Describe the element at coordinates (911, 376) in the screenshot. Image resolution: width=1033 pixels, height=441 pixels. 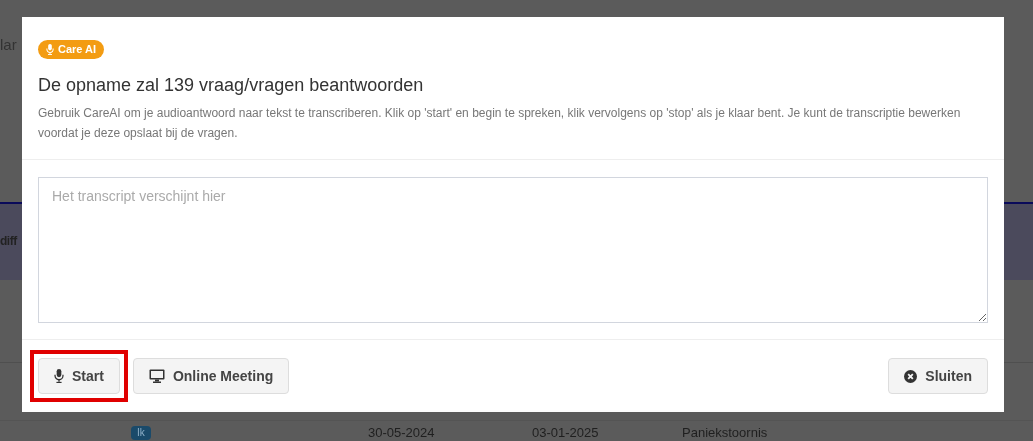
I see `close-icon` at that location.